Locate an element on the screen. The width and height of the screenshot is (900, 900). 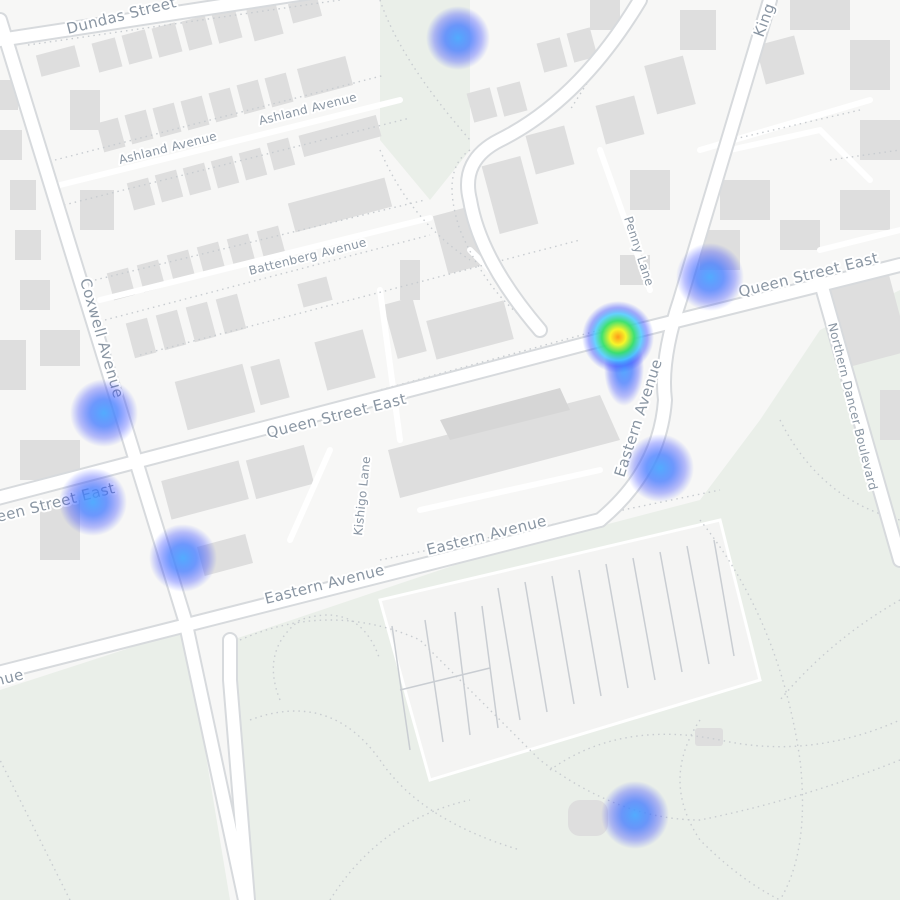
label-kingston: King is located at coordinates (764, 20).